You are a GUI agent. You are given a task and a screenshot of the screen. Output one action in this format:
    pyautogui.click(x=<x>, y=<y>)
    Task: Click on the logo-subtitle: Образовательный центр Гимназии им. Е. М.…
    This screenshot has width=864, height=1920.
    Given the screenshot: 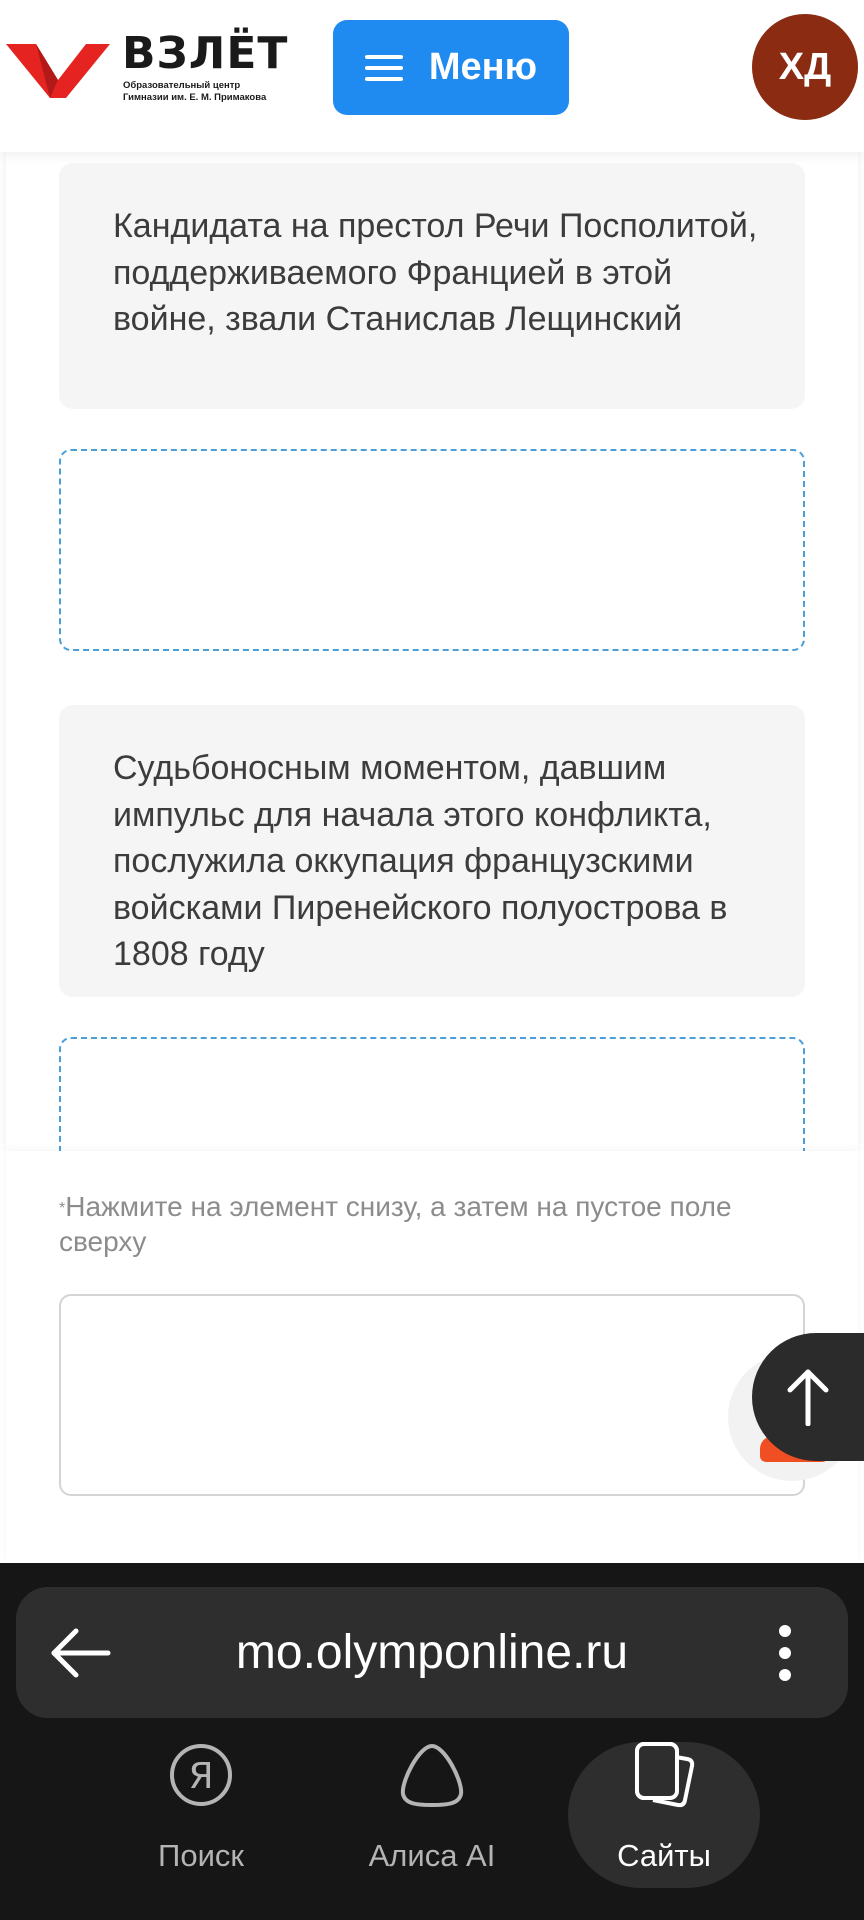 What is the action you would take?
    pyautogui.click(x=194, y=92)
    